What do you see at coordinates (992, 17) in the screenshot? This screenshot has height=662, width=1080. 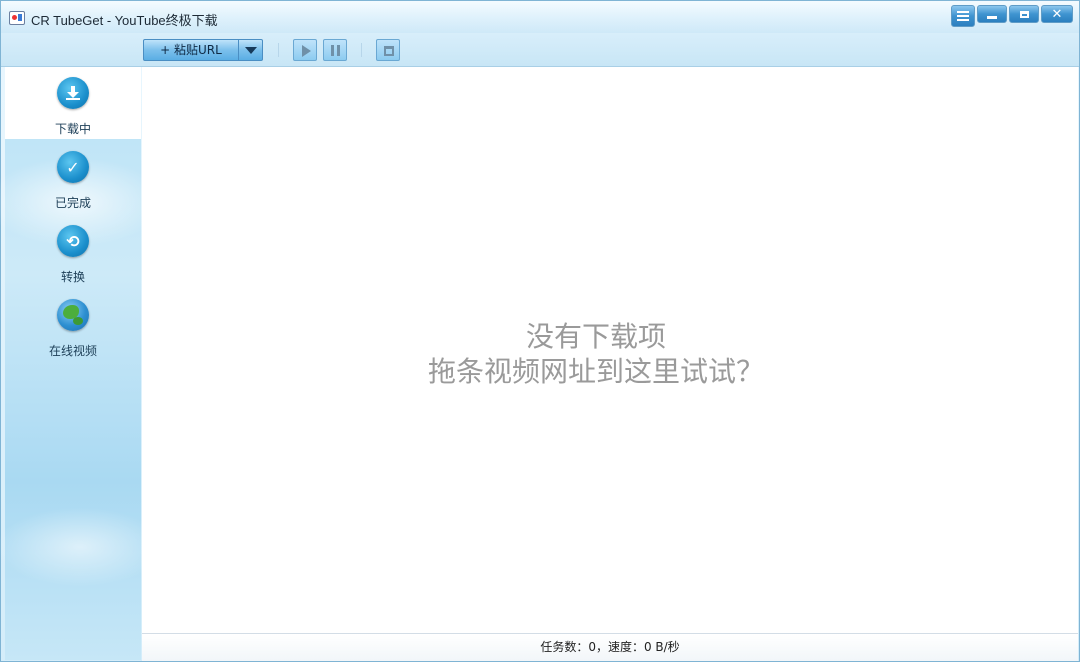 I see `minimize-icon` at bounding box center [992, 17].